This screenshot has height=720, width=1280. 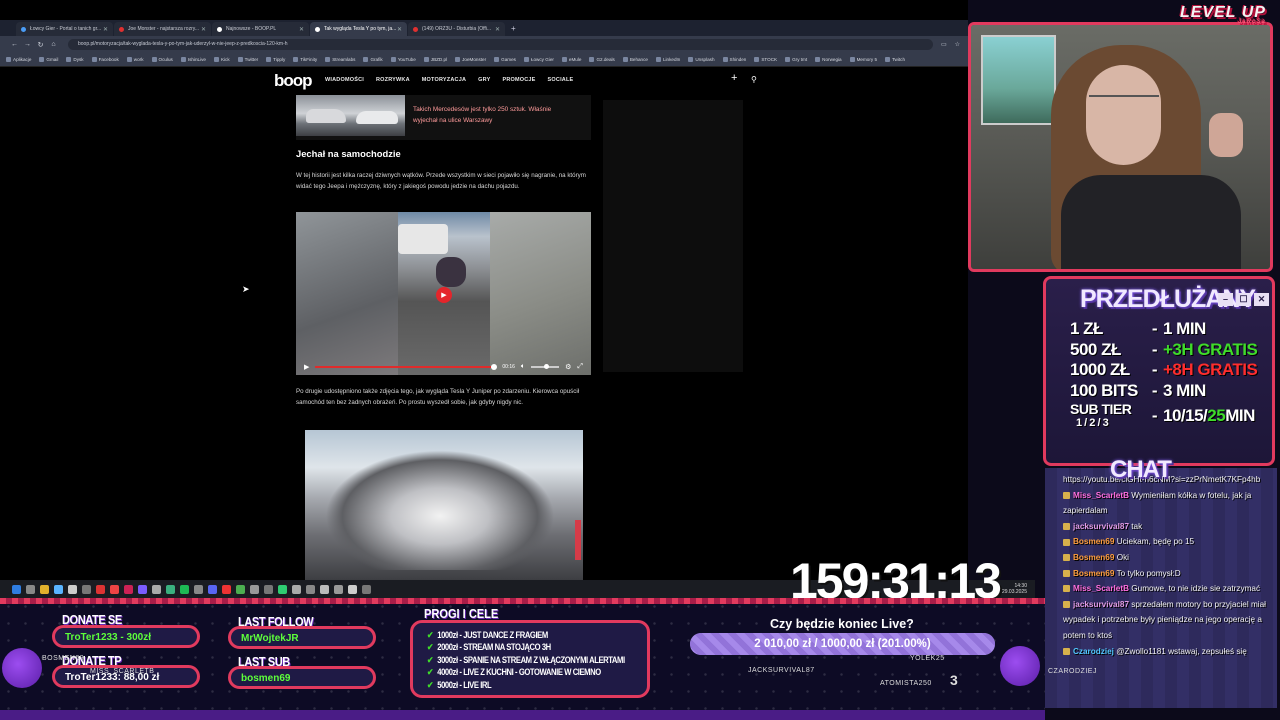 What do you see at coordinates (358, 29) in the screenshot?
I see `browser-tab: Tak wygląda Tesla Y po tym, ja... ✕` at bounding box center [358, 29].